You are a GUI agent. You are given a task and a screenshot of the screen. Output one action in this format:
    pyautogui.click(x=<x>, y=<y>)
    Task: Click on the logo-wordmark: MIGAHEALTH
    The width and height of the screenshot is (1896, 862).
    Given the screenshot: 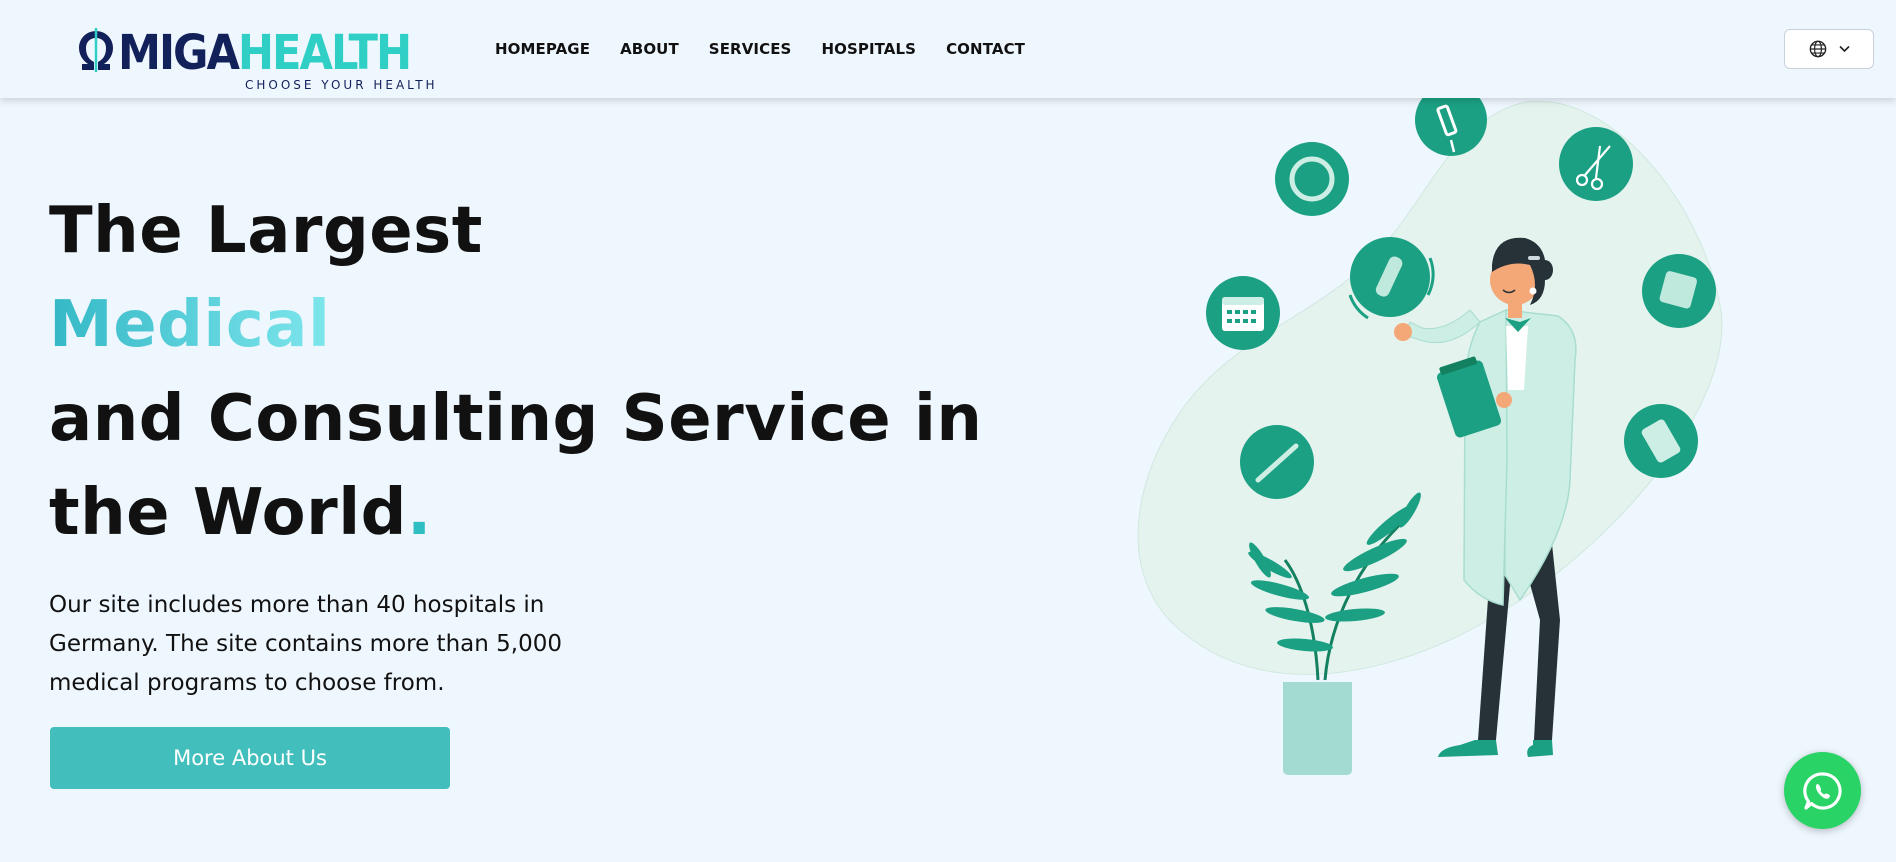 What is the action you would take?
    pyautogui.click(x=265, y=53)
    